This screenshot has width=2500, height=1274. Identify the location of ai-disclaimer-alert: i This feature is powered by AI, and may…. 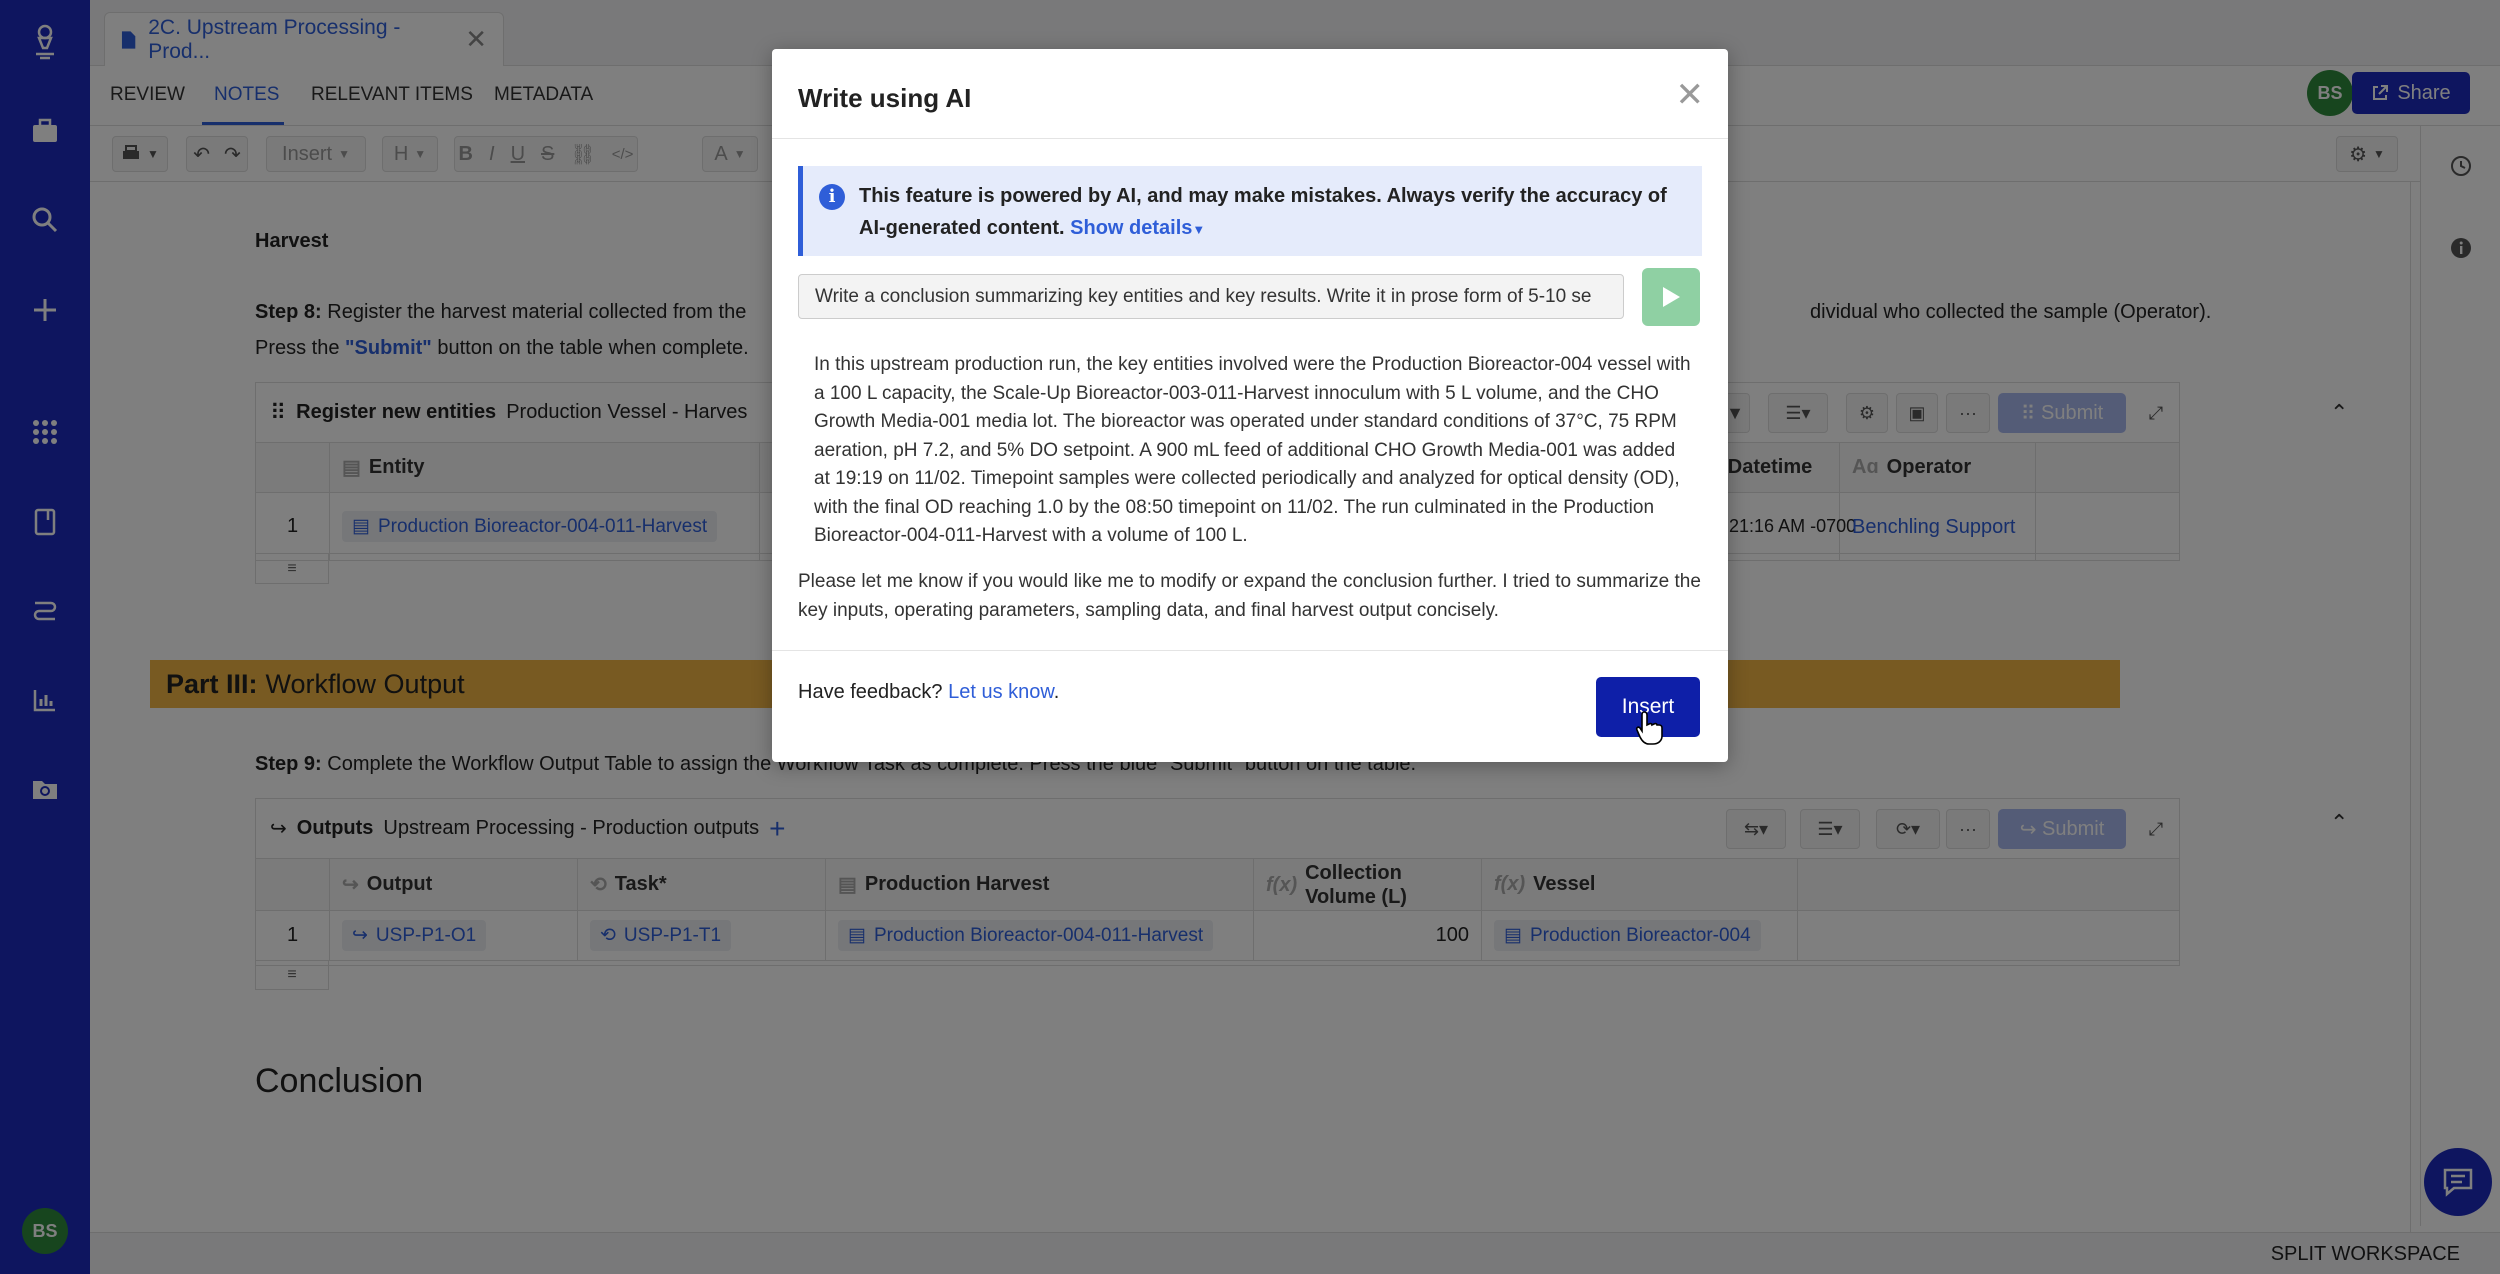
(1250, 211).